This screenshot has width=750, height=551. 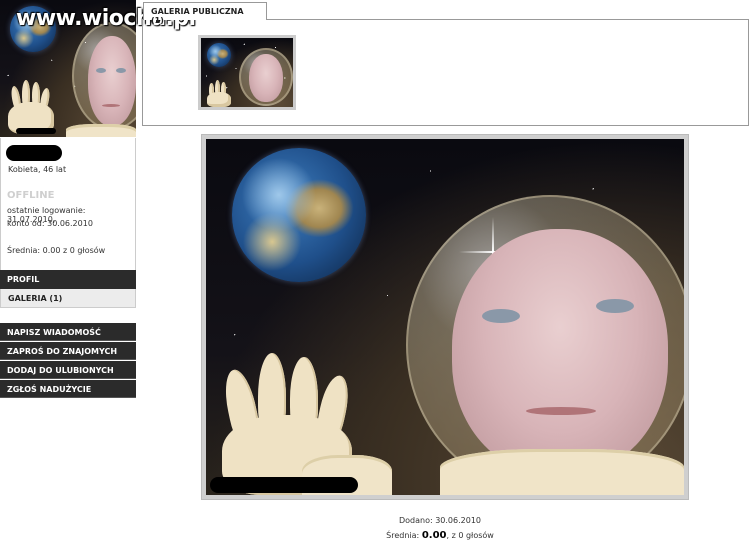 I want to click on nav-item-galeria: GALERIA (1), so click(x=68, y=298).